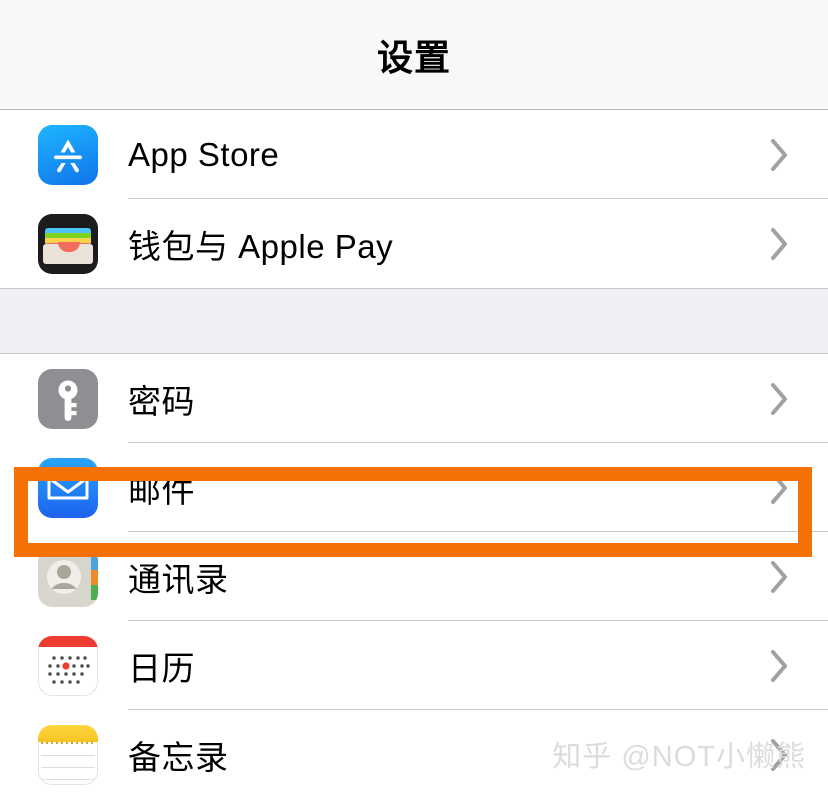 This screenshot has height=799, width=828. Describe the element at coordinates (178, 757) in the screenshot. I see `settings-row-label: 备忘录` at that location.